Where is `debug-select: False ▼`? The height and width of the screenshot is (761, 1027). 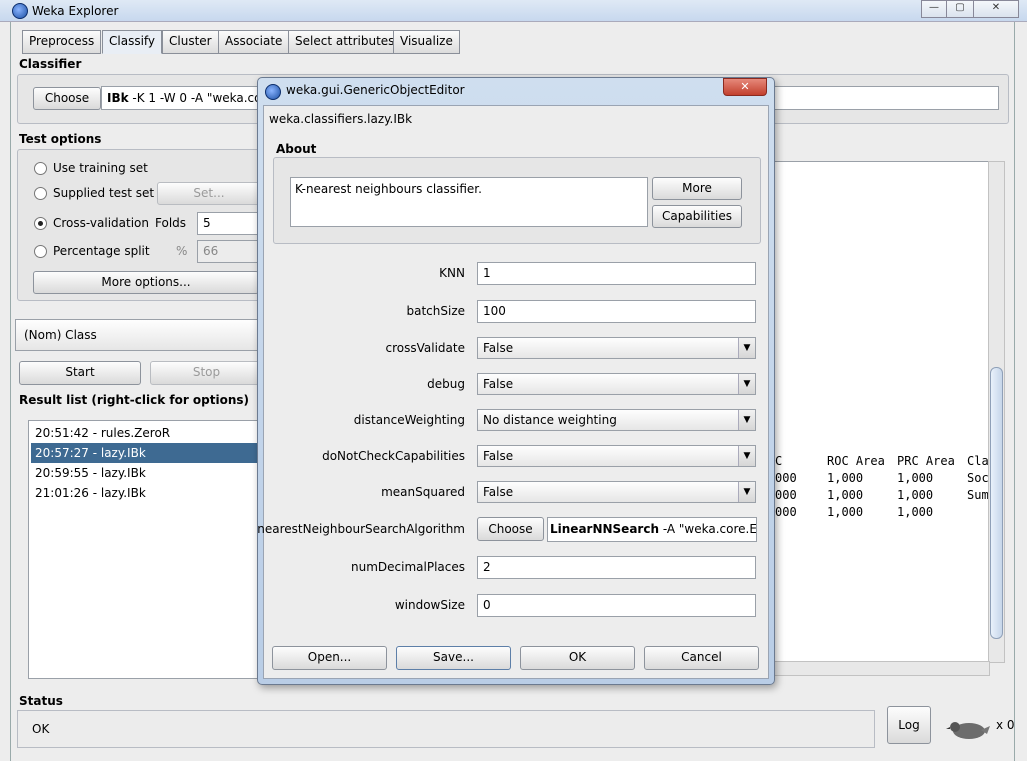 debug-select: False ▼ is located at coordinates (616, 384).